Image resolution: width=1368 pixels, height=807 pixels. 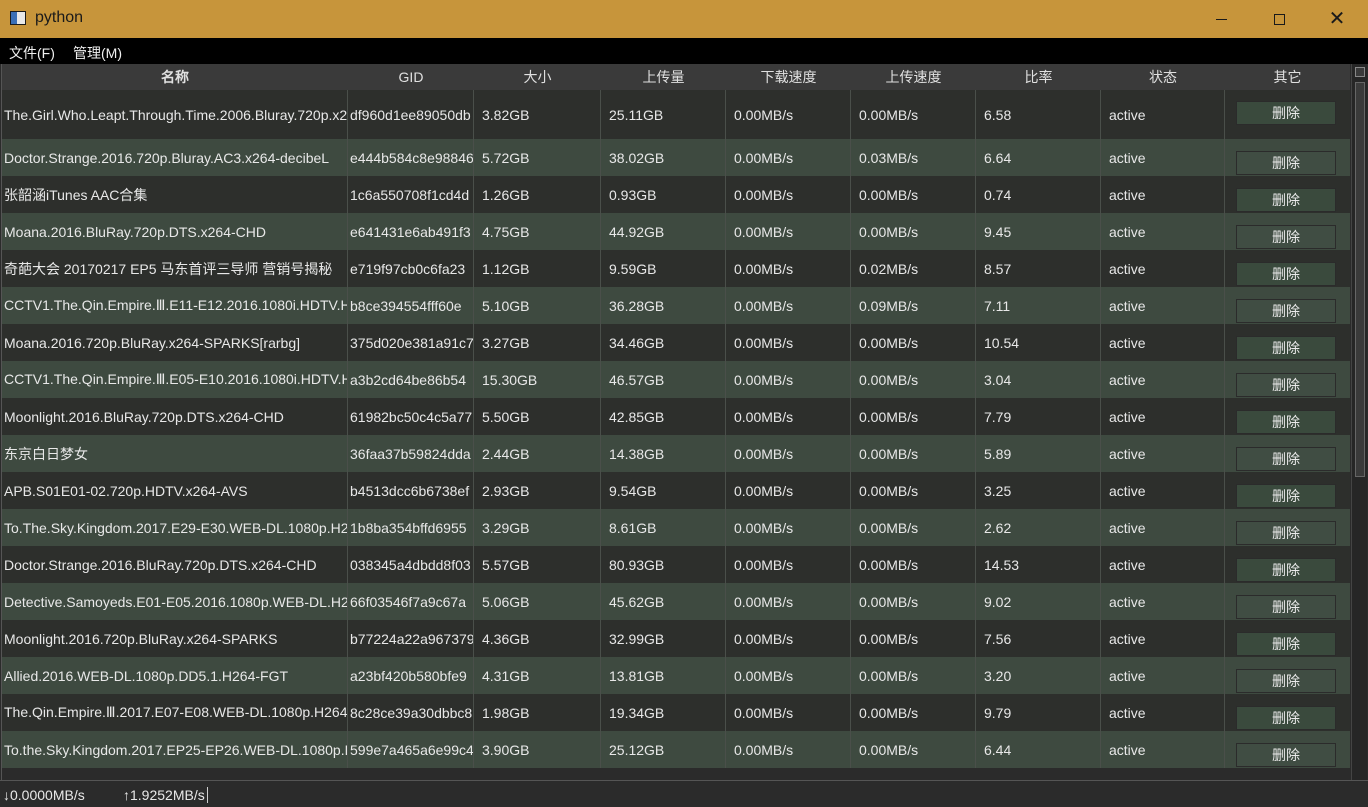 What do you see at coordinates (411, 268) in the screenshot?
I see `cell-gid: e719f97cb0c6fa23` at bounding box center [411, 268].